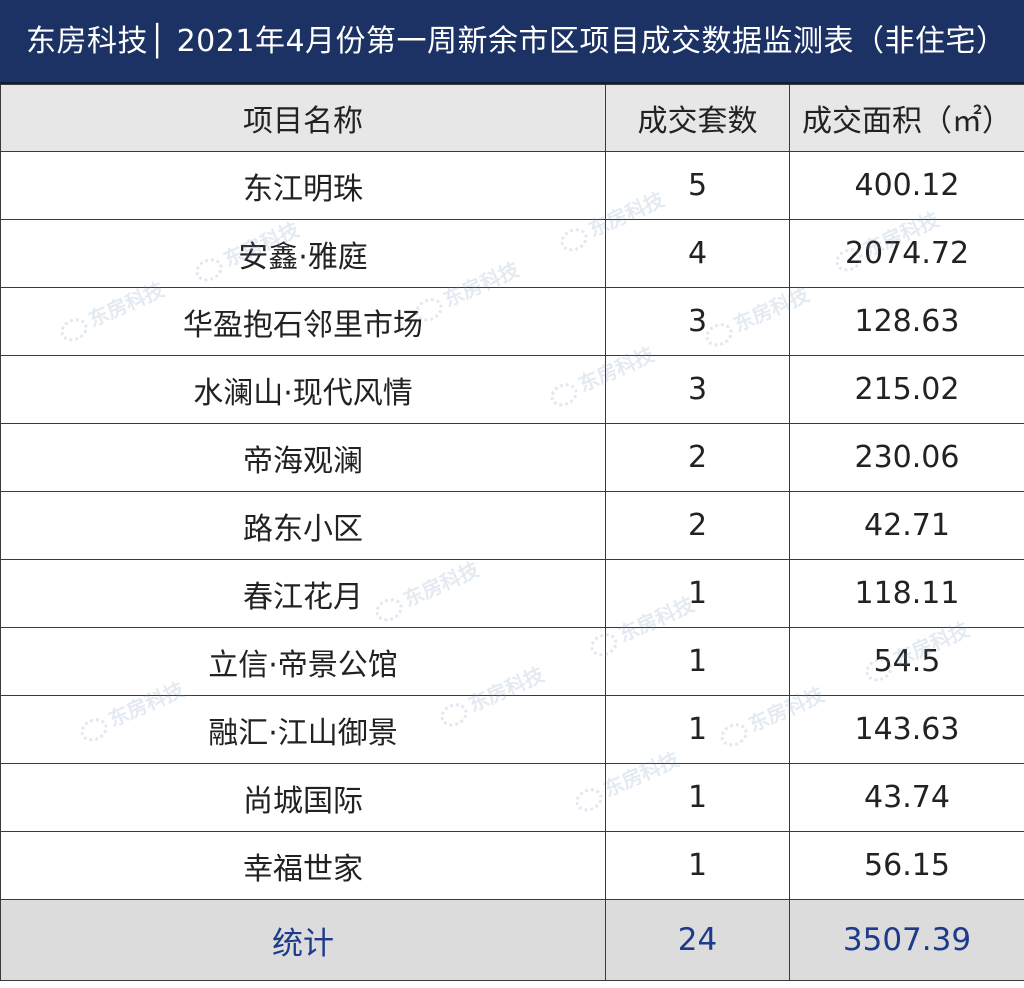 The image size is (1024, 988). Describe the element at coordinates (906, 321) in the screenshot. I see `cell-area: 128.63` at that location.